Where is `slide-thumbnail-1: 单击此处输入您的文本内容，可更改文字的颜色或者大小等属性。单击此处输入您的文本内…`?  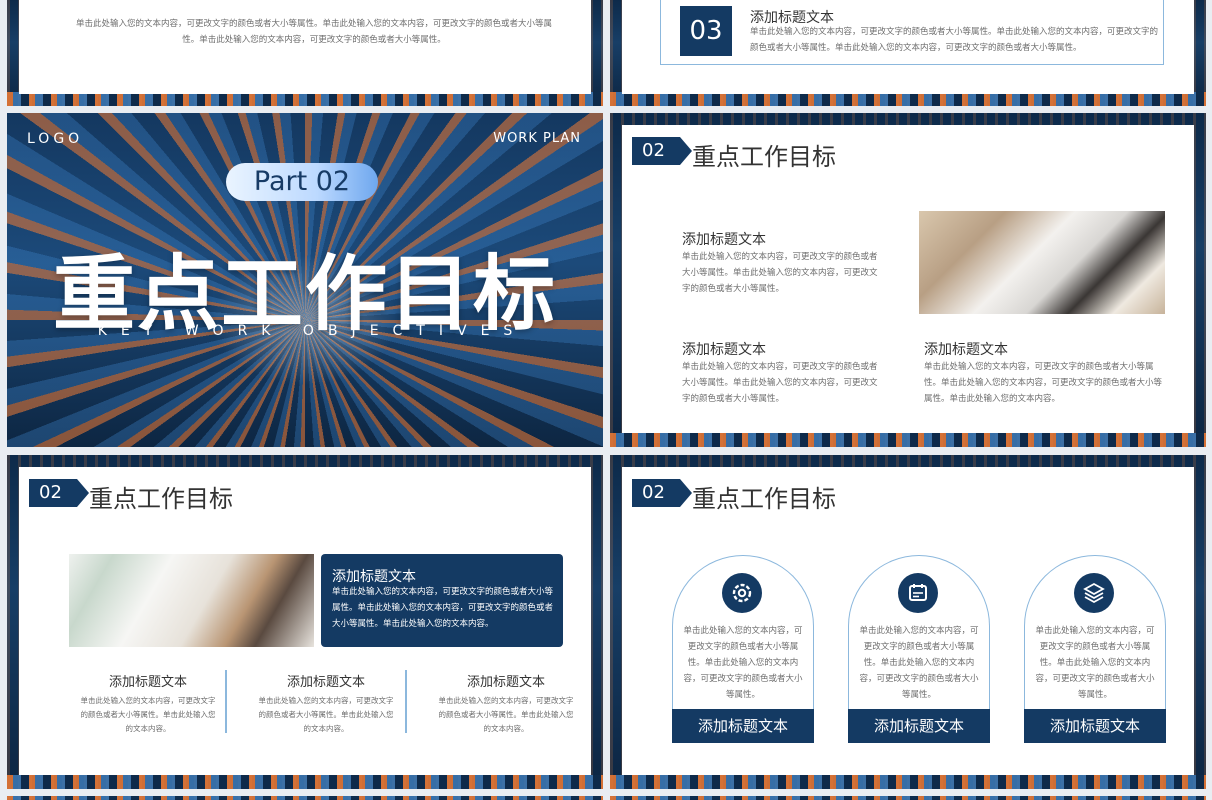 slide-thumbnail-1: 单击此处输入您的文本内容，可更改文字的颜色或者大小等属性。单击此处输入您的文本内… is located at coordinates (305, 53).